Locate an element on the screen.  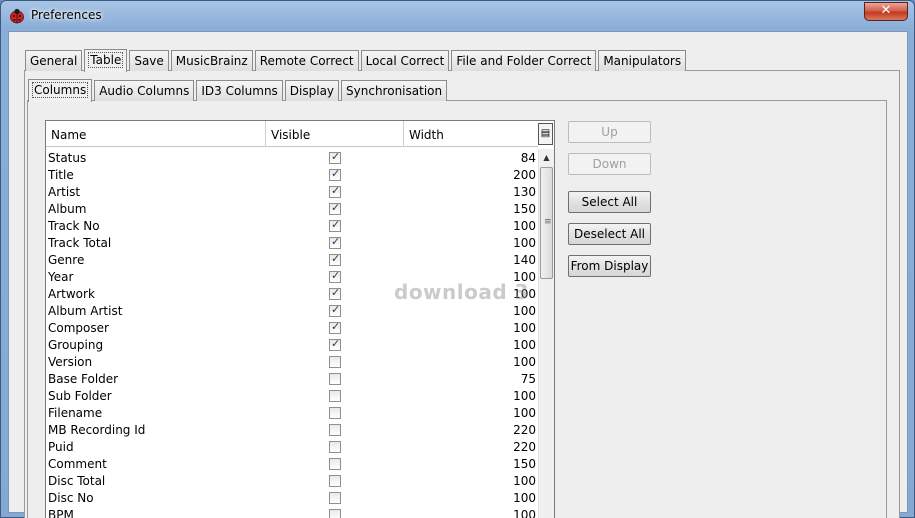
table-row: Title 200 is located at coordinates (292, 174).